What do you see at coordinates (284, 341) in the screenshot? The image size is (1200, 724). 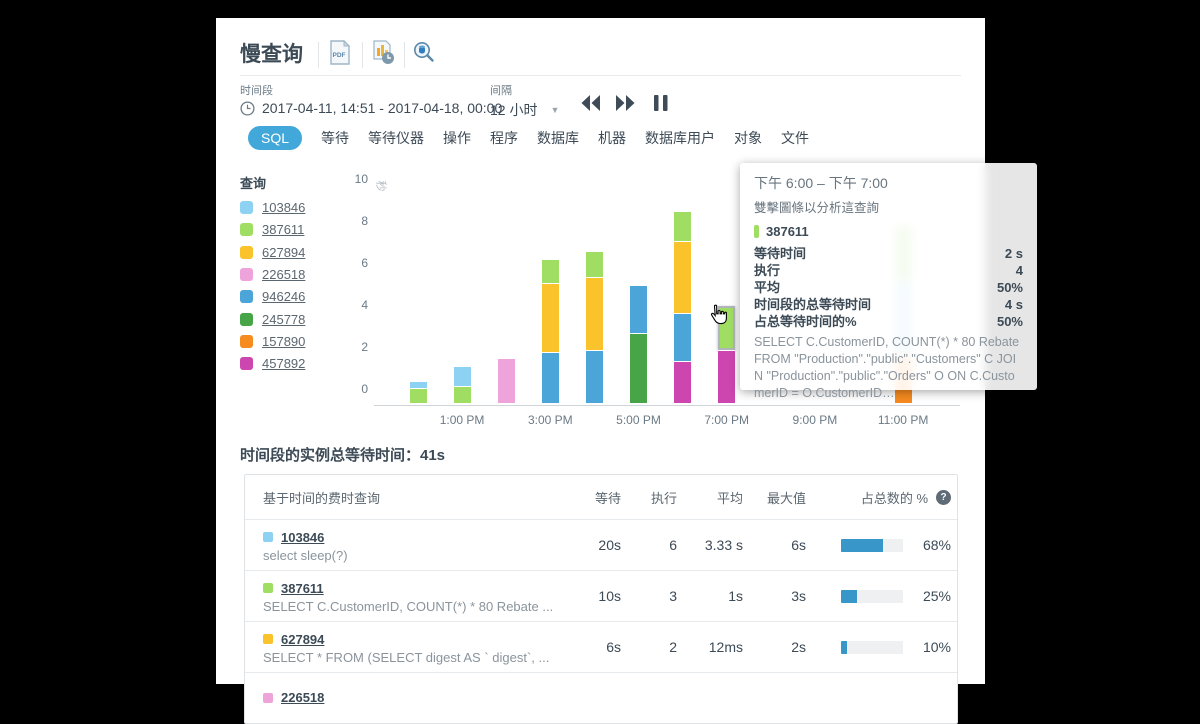 I see `legend-query-link: 157890` at bounding box center [284, 341].